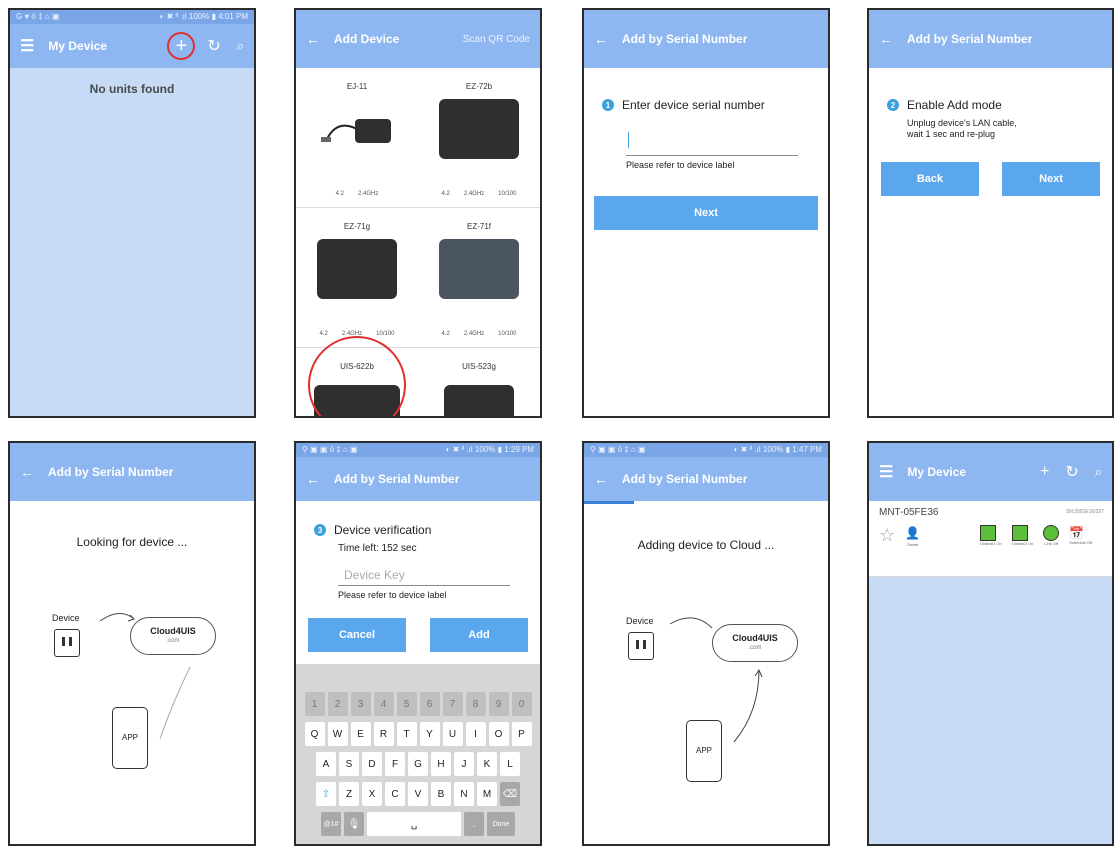 The image size is (1114, 850). What do you see at coordinates (887, 535) in the screenshot?
I see `star-icon: ☆` at bounding box center [887, 535].